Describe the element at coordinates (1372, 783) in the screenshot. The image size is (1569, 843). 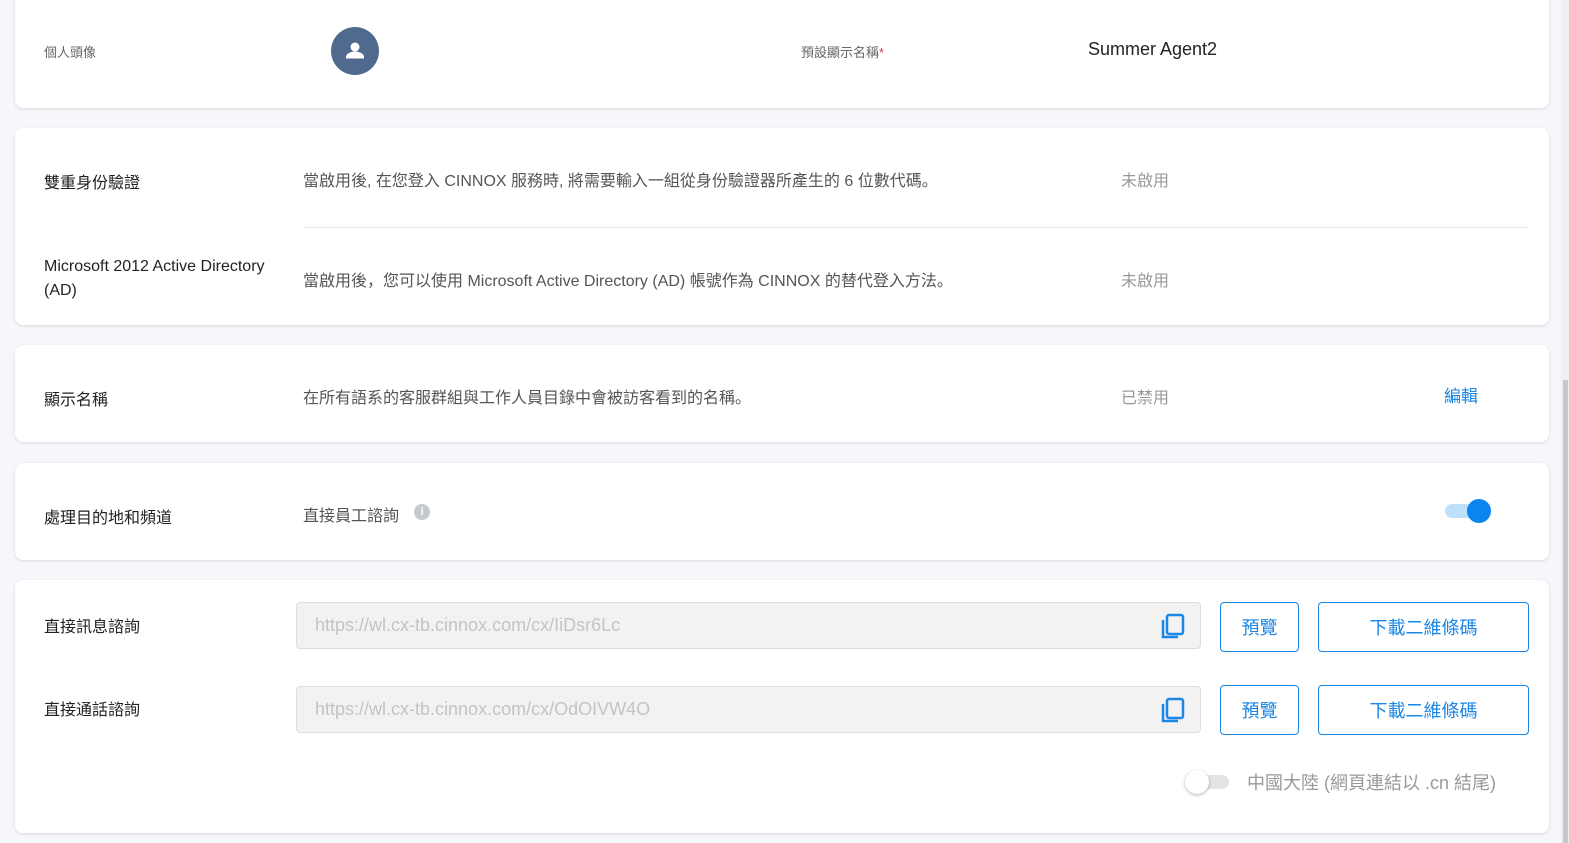
I see `china-label: 中國大陸 (網頁連結以 .cn 結尾)` at that location.